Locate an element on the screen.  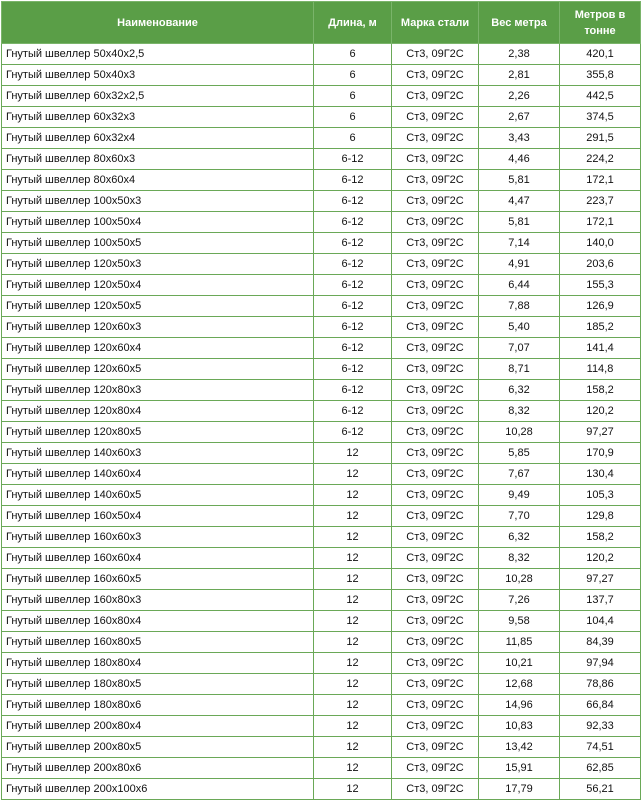
cell-name: Гнутый швеллер 200х100х6 is located at coordinates (157, 789).